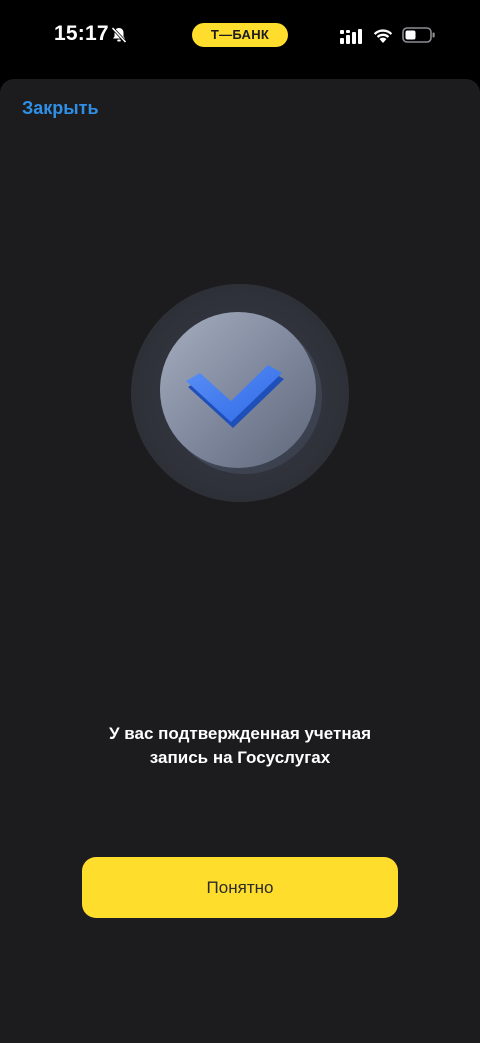  I want to click on wifi-icon, so click(383, 35).